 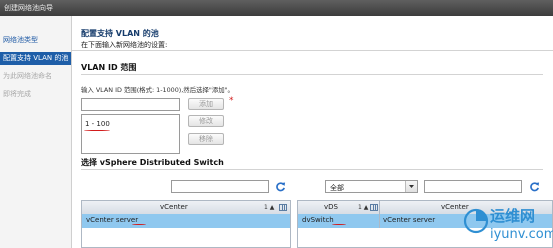 What do you see at coordinates (130, 104) in the screenshot?
I see `vlan-range-input` at bounding box center [130, 104].